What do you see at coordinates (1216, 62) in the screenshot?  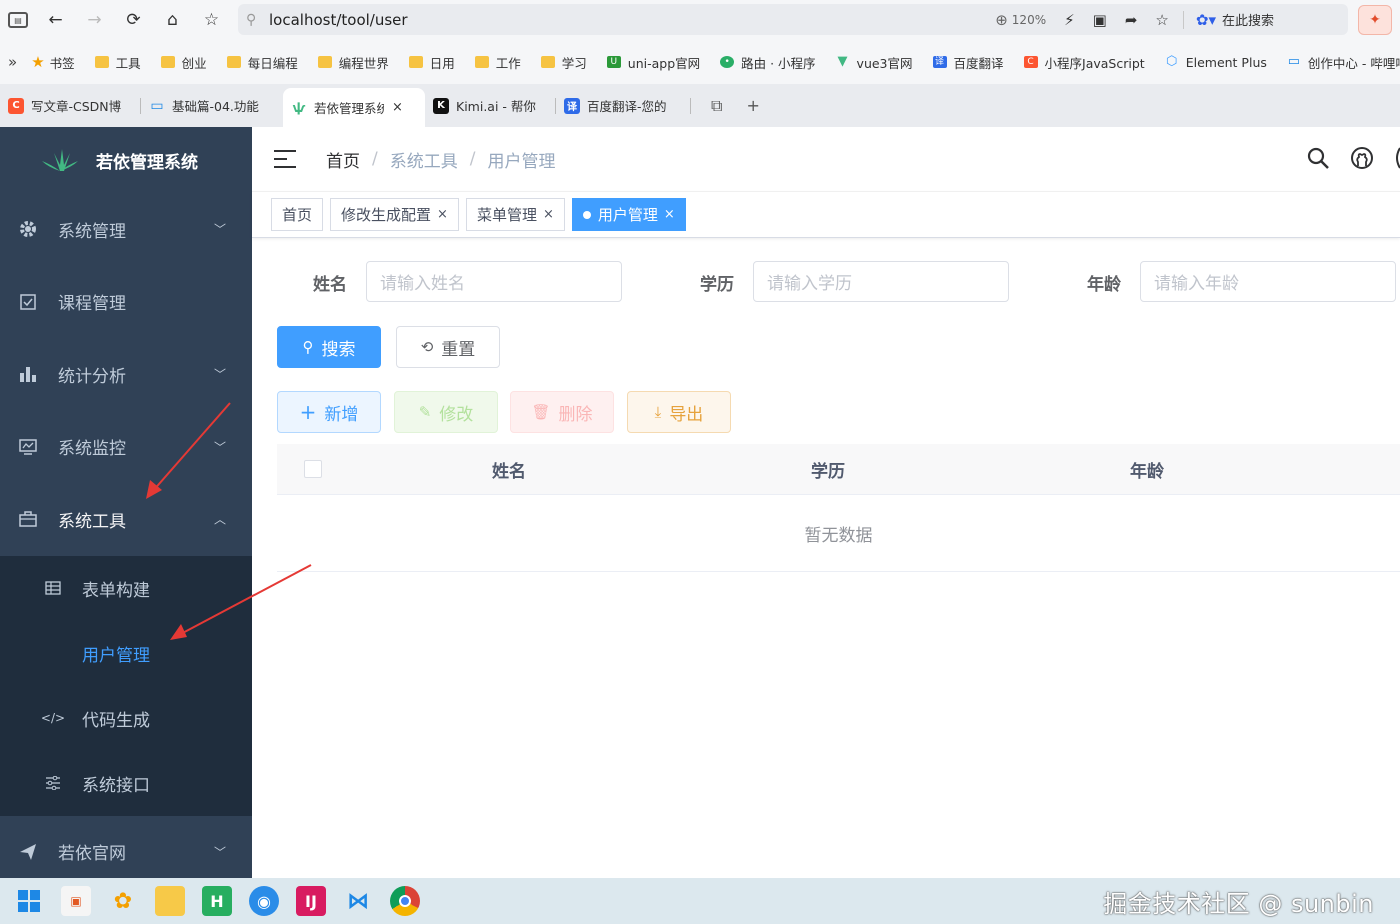 I see `bookmark-item: ⬡ Element Plus` at bounding box center [1216, 62].